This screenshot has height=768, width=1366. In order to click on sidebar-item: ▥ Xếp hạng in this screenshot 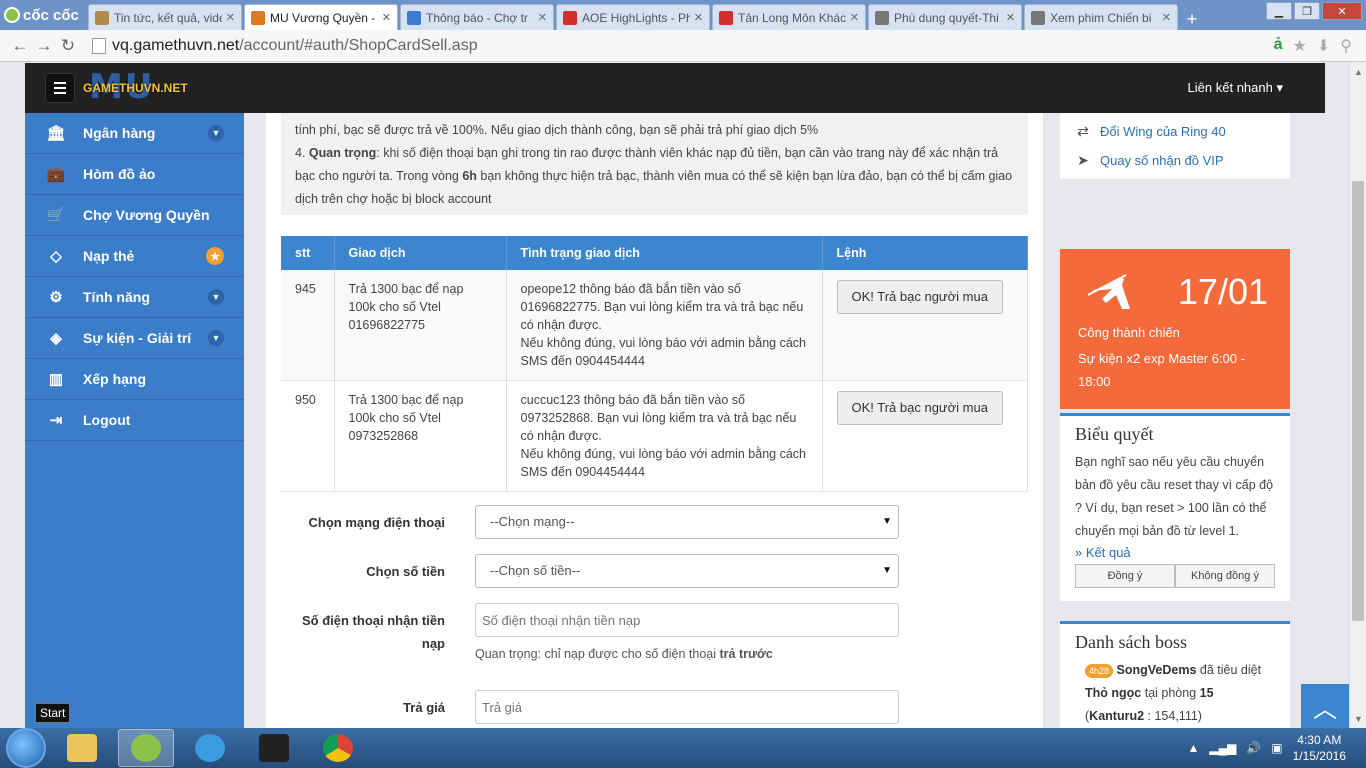, I will do `click(134, 379)`.